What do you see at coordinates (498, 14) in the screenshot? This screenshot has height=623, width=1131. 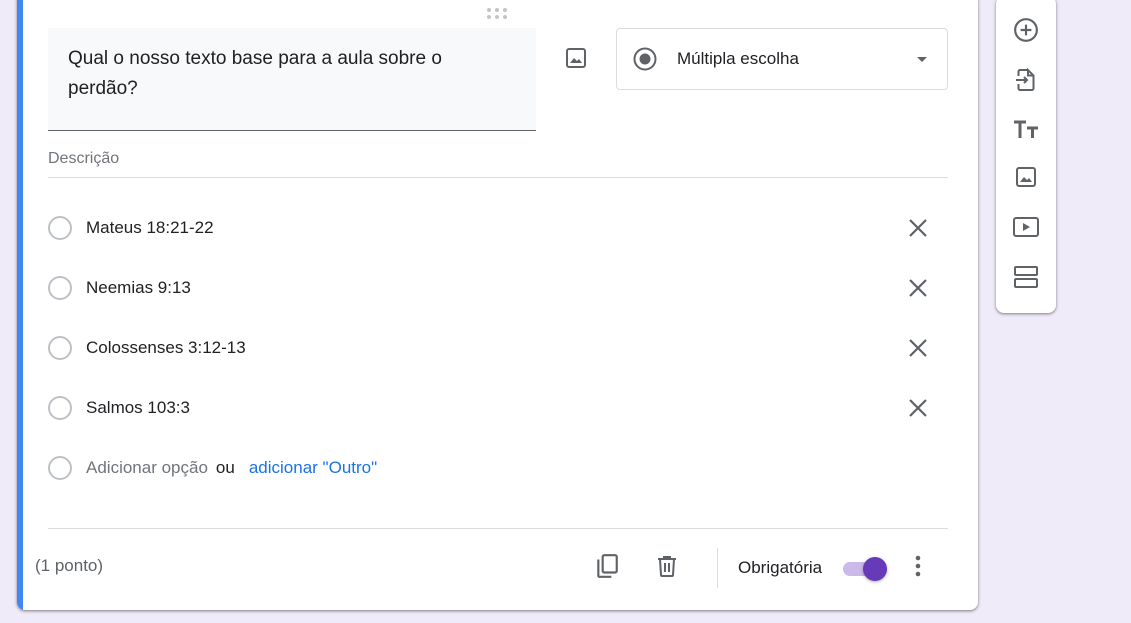 I see `drag-handle-icon` at bounding box center [498, 14].